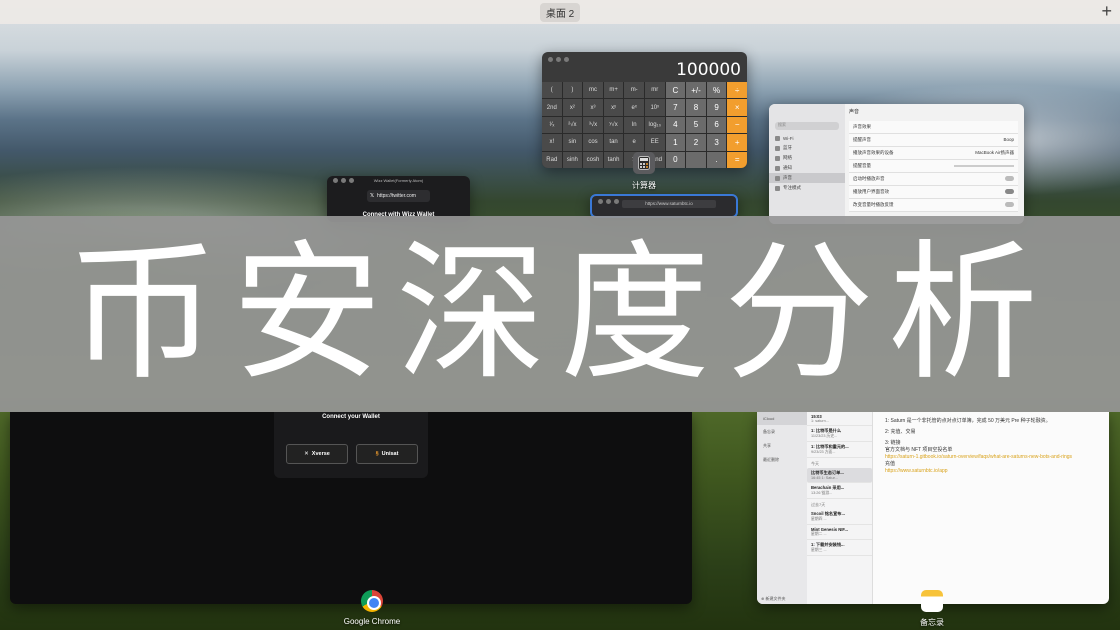 The image size is (1120, 630). I want to click on calc-key: 8, so click(696, 107).